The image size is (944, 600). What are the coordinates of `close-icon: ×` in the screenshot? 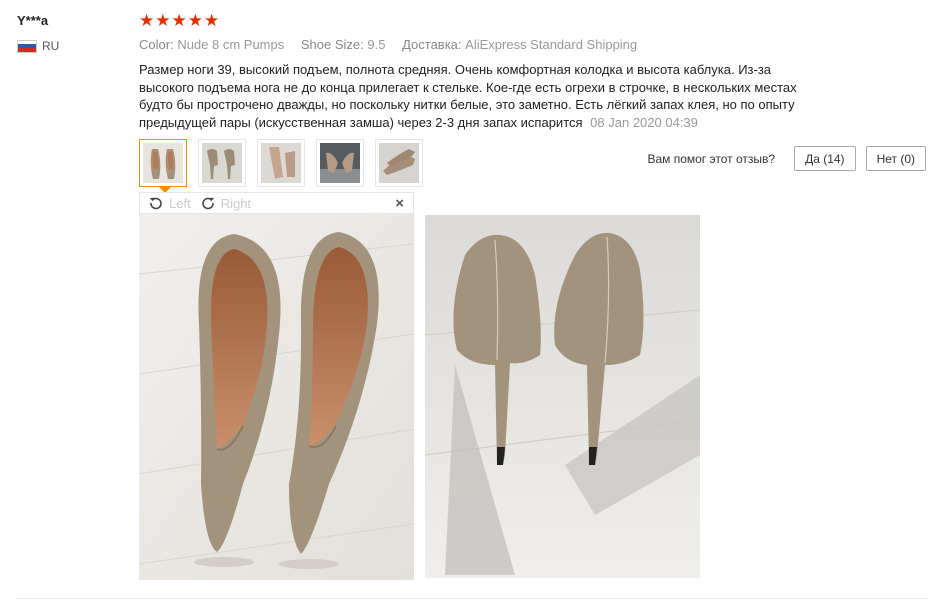 It's located at (399, 203).